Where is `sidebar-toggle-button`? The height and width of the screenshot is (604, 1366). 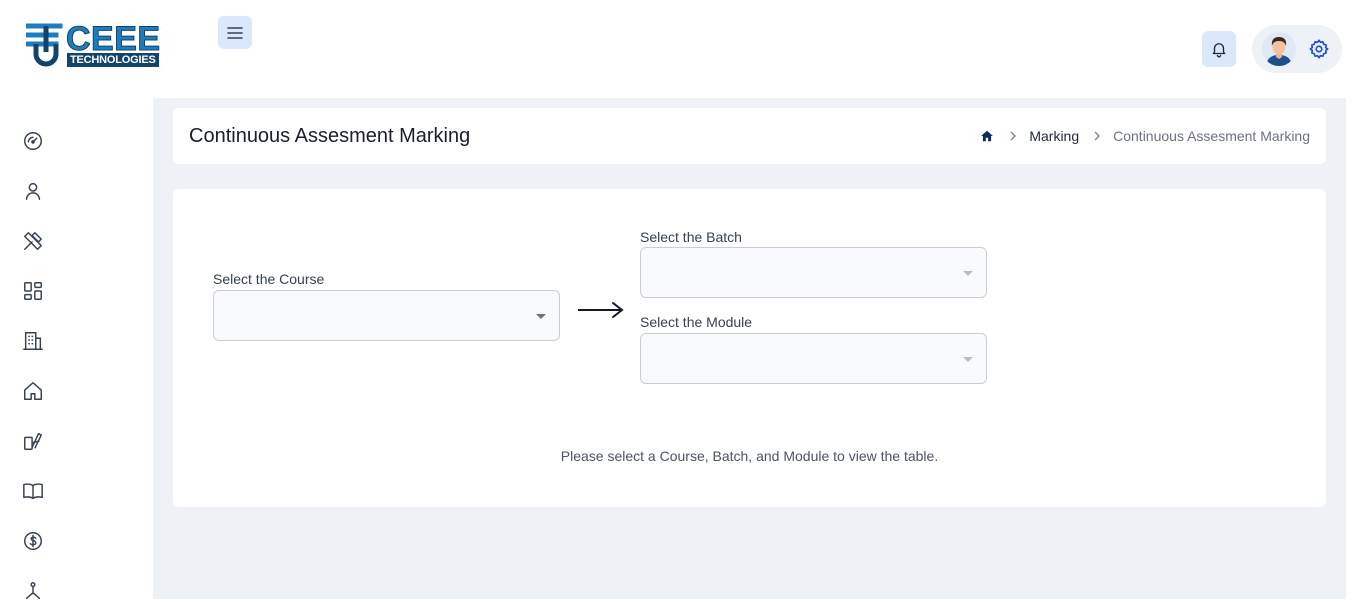 sidebar-toggle-button is located at coordinates (235, 32).